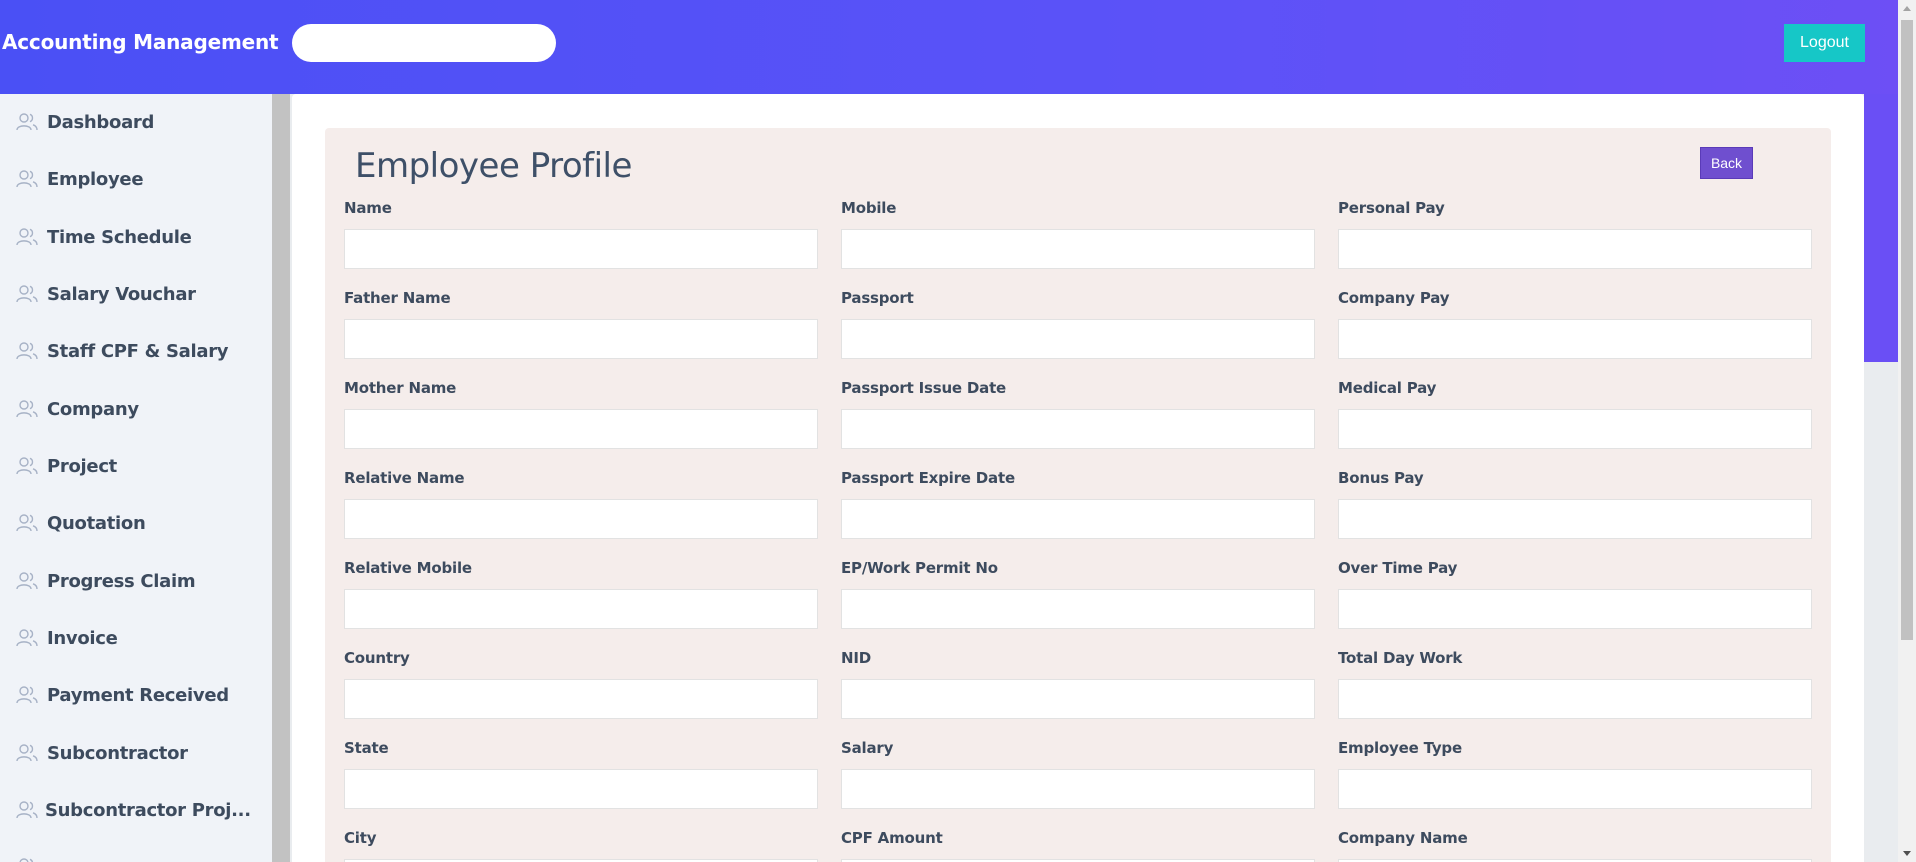  I want to click on page-scrollbar, so click(1907, 431).